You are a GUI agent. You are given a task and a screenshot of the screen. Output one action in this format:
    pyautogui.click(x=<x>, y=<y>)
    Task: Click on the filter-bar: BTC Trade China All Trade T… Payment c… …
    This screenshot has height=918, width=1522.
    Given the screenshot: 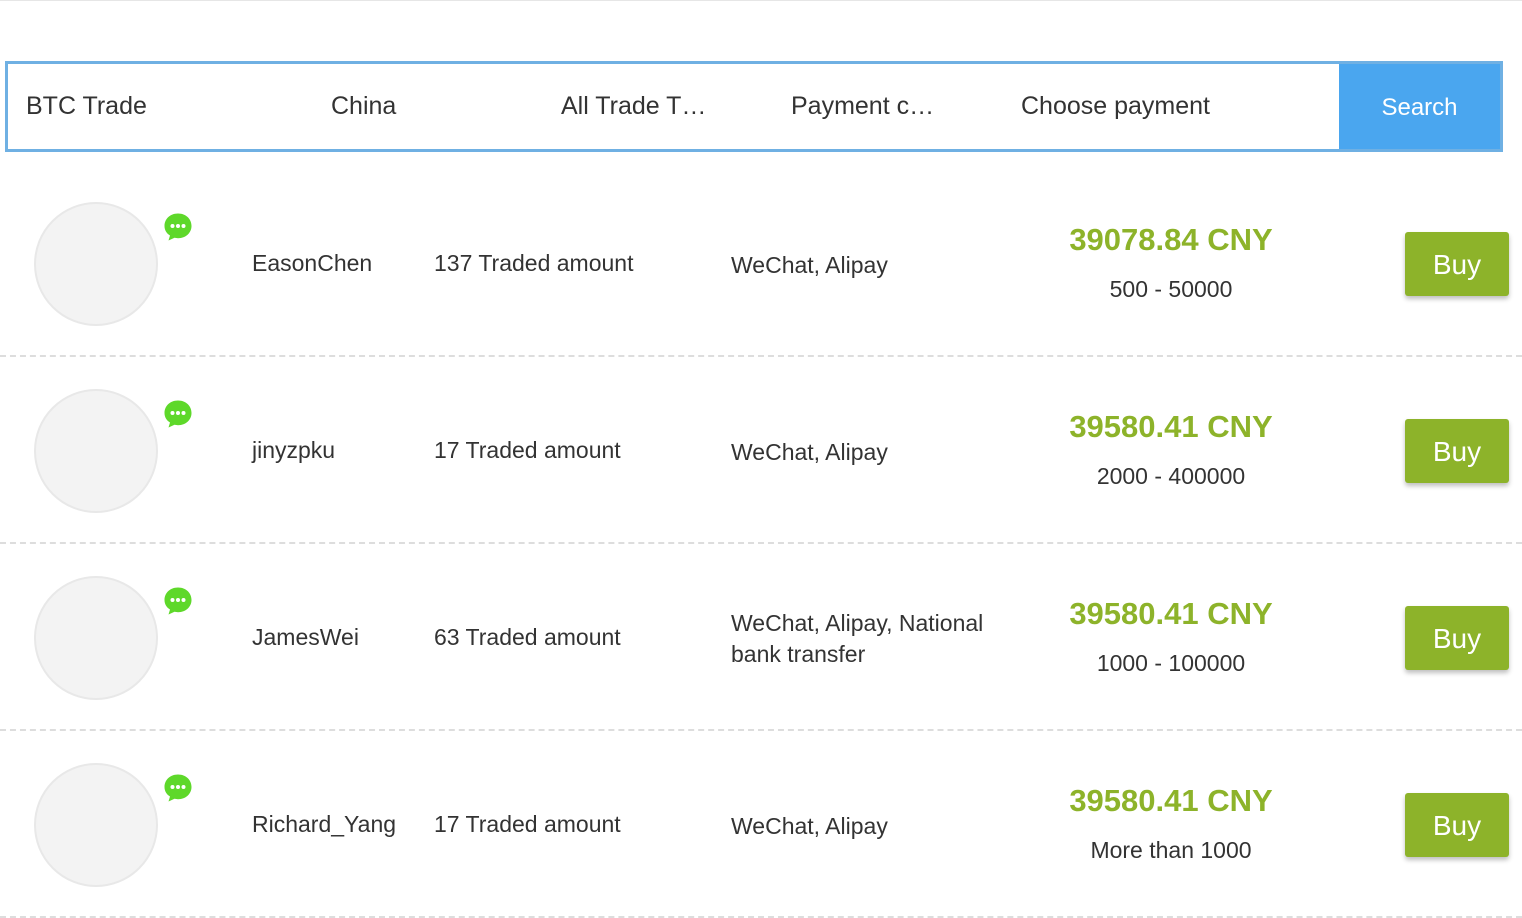 What is the action you would take?
    pyautogui.click(x=754, y=106)
    